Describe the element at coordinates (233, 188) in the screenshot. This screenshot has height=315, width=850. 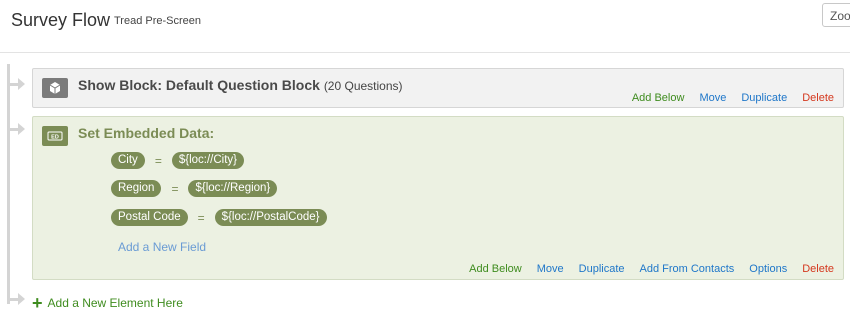
I see `field-value: ${loc://Region}` at that location.